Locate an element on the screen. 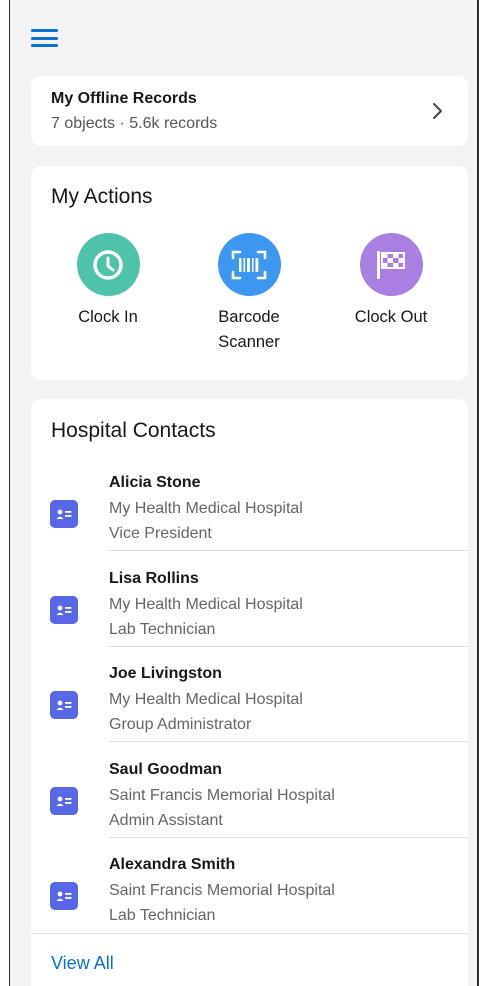  chevron-right-icon is located at coordinates (437, 111).